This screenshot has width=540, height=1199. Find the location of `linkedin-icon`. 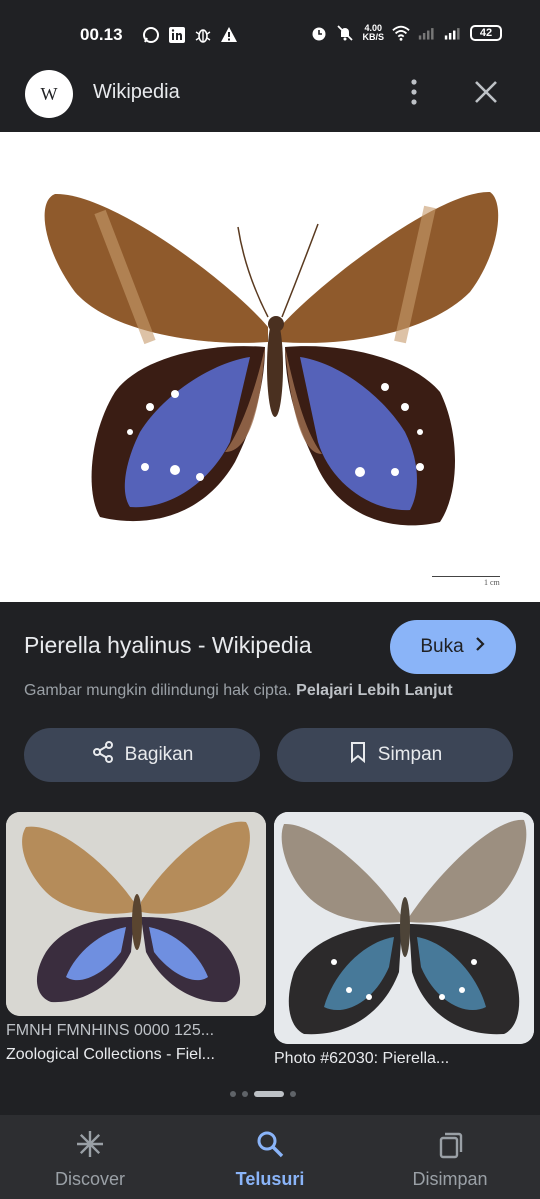

linkedin-icon is located at coordinates (177, 35).